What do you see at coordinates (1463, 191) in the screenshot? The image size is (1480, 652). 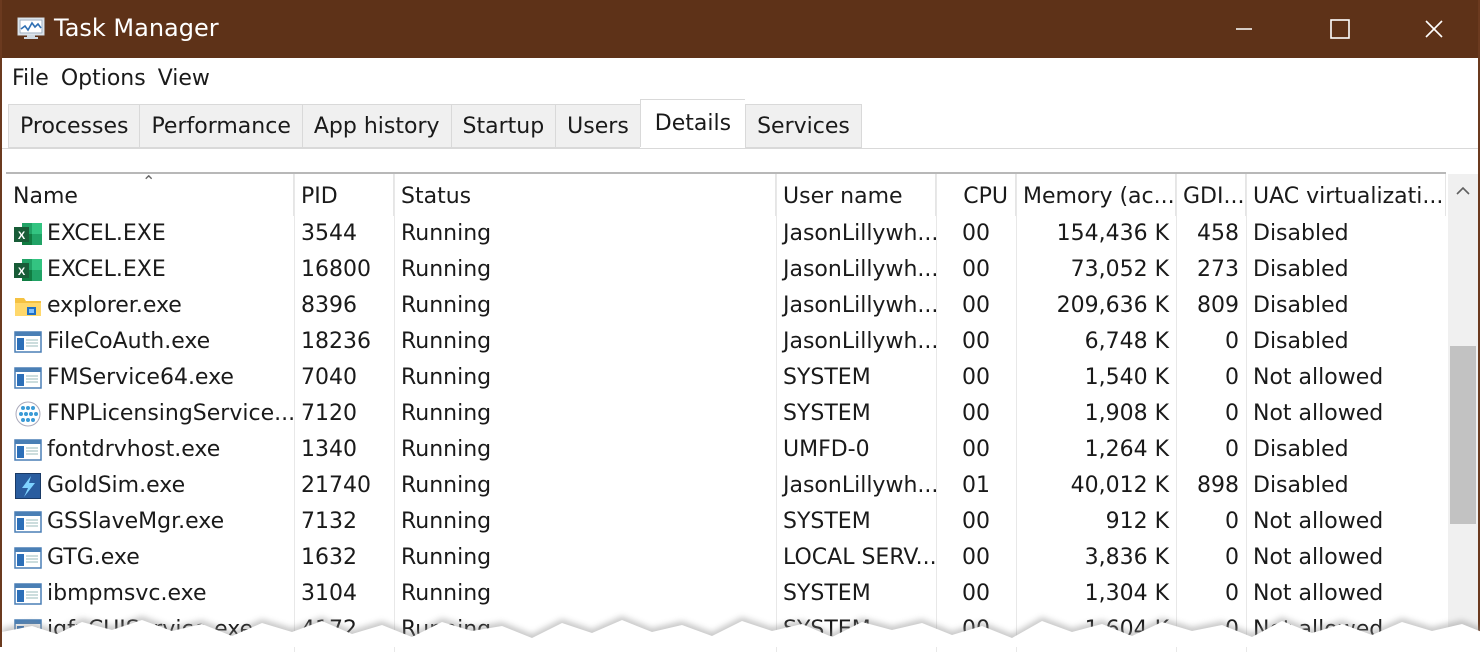 I see `scroll-up-button` at bounding box center [1463, 191].